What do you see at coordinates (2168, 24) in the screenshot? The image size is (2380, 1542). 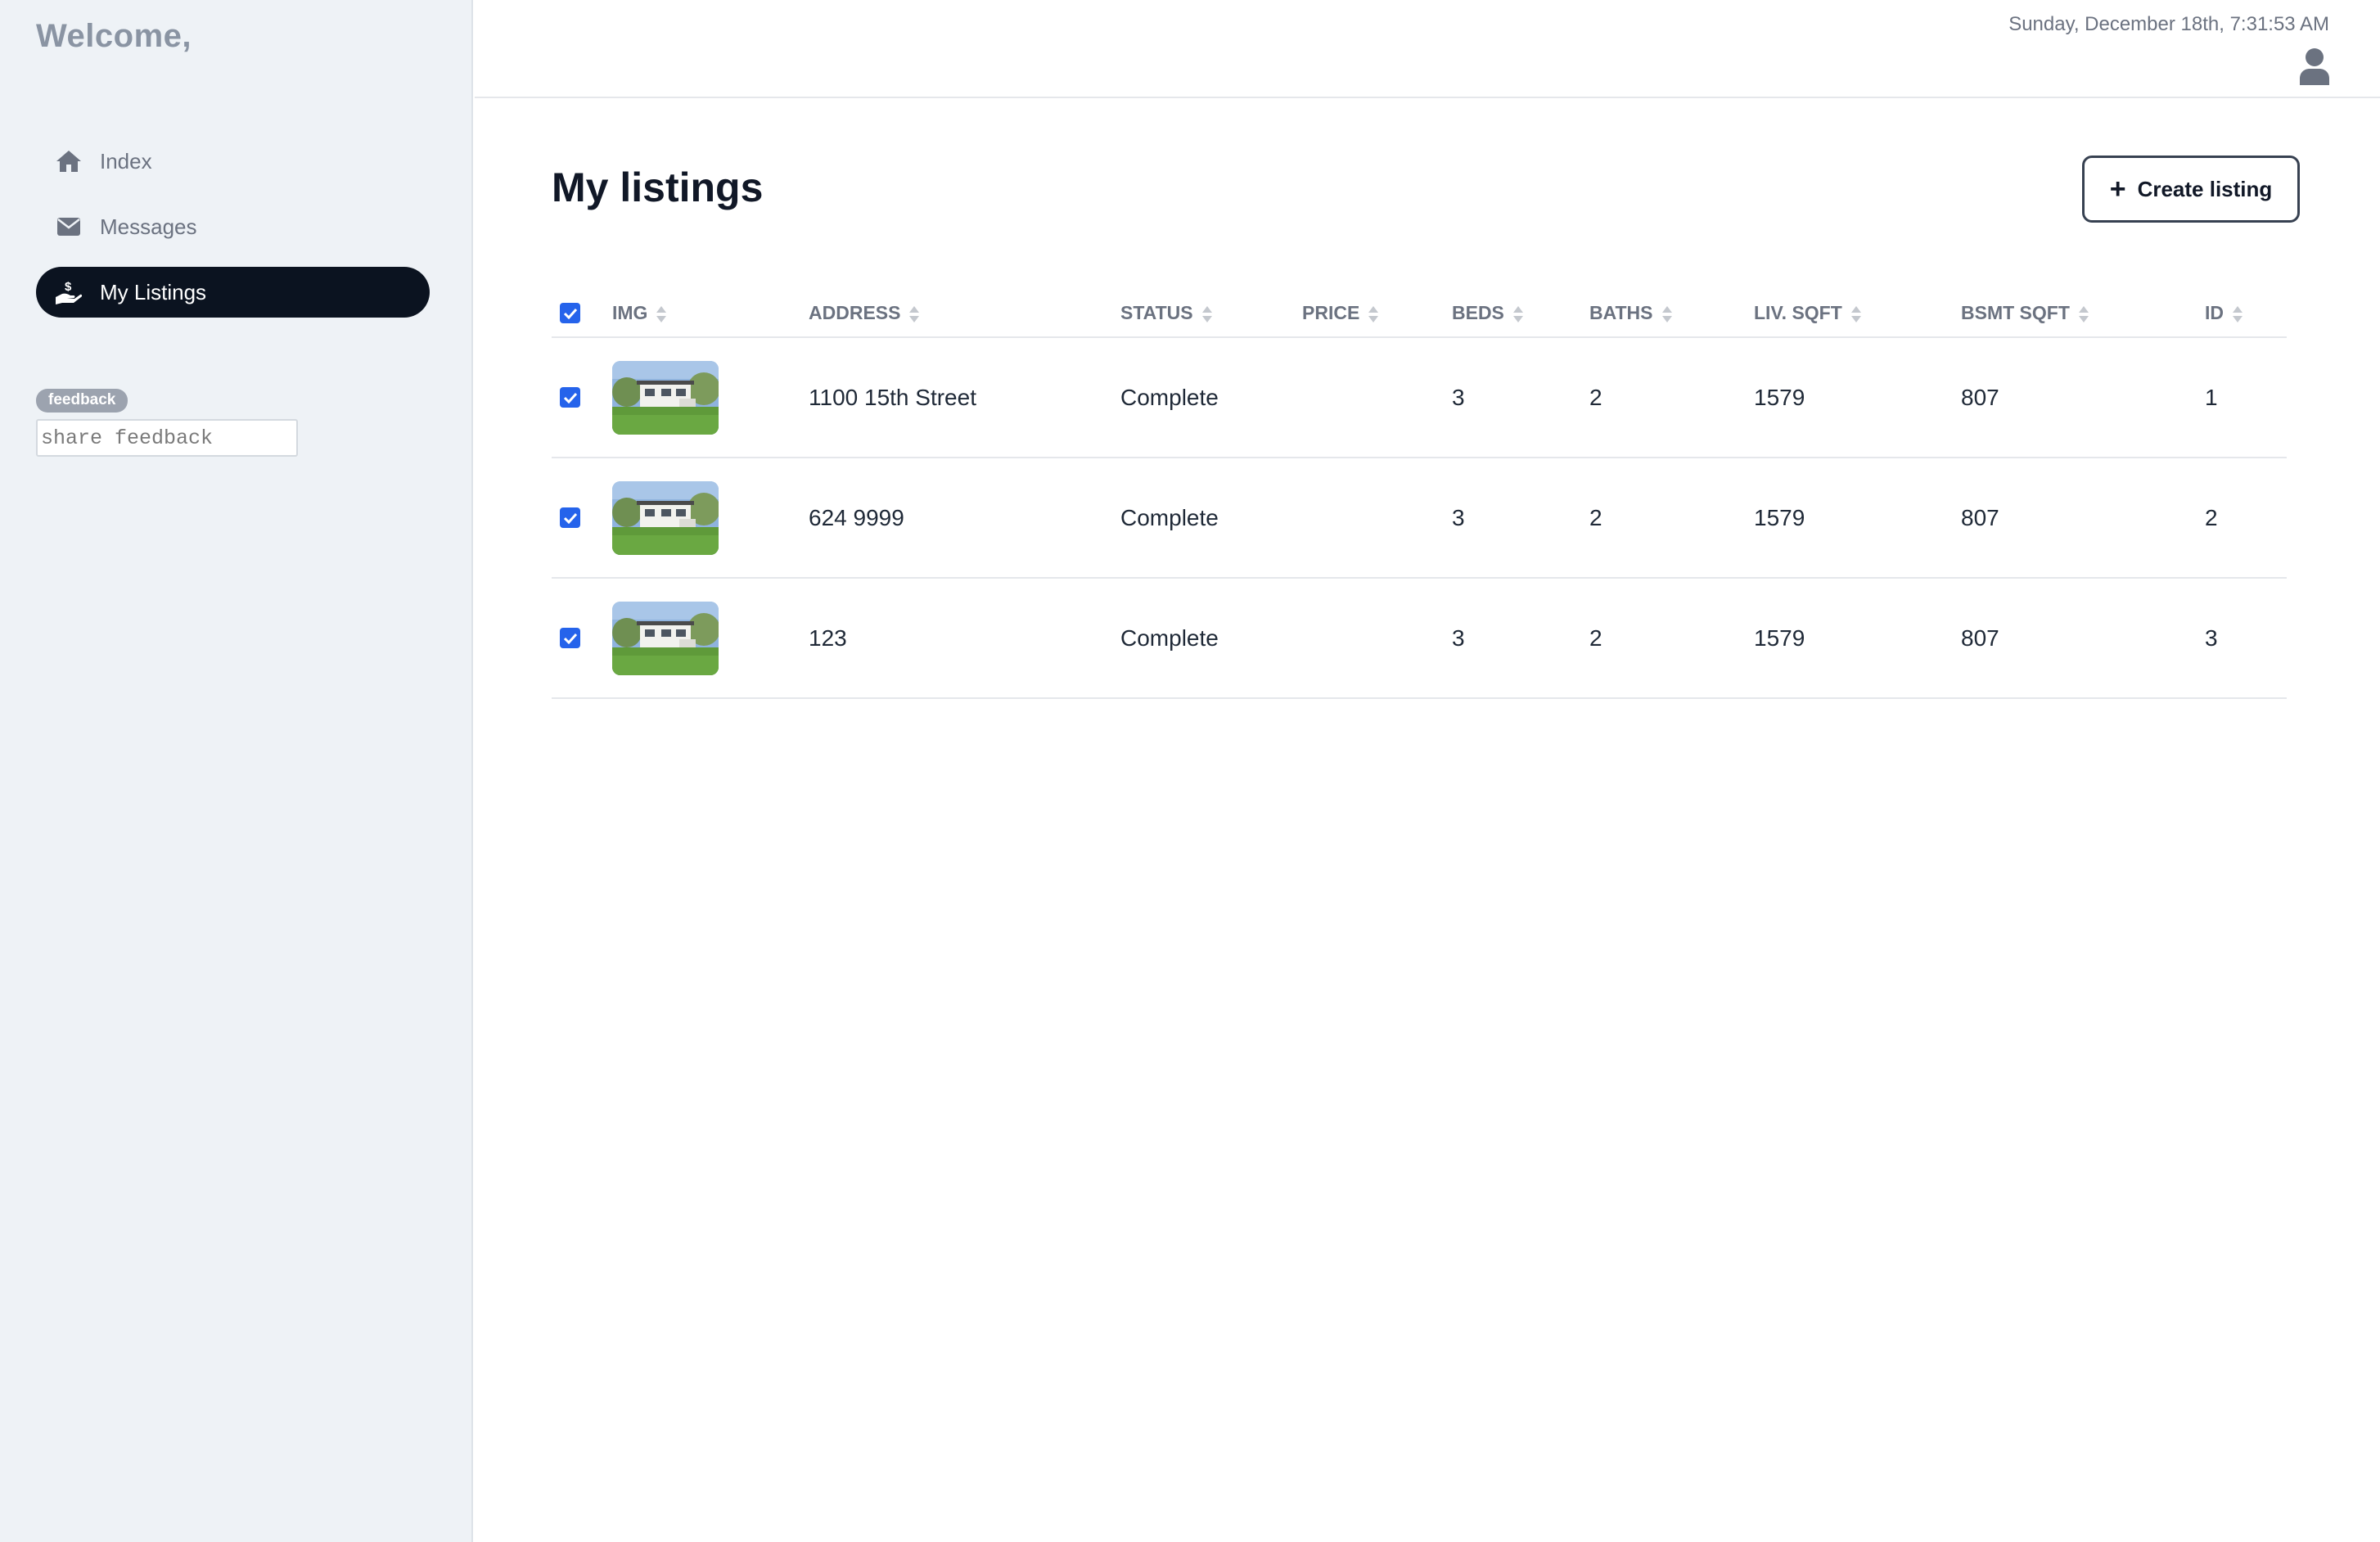 I see `current-datetime: Sunday, December 18th, 7:31:53 AM` at bounding box center [2168, 24].